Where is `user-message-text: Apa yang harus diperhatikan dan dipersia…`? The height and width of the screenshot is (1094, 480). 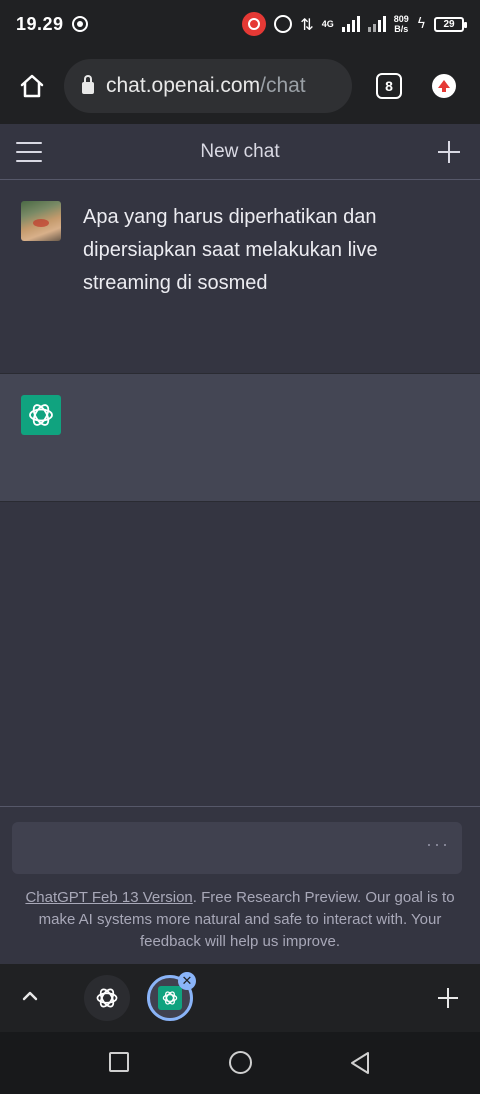
user-message-text: Apa yang harus diperhatikan dan dipersia… is located at coordinates (230, 250).